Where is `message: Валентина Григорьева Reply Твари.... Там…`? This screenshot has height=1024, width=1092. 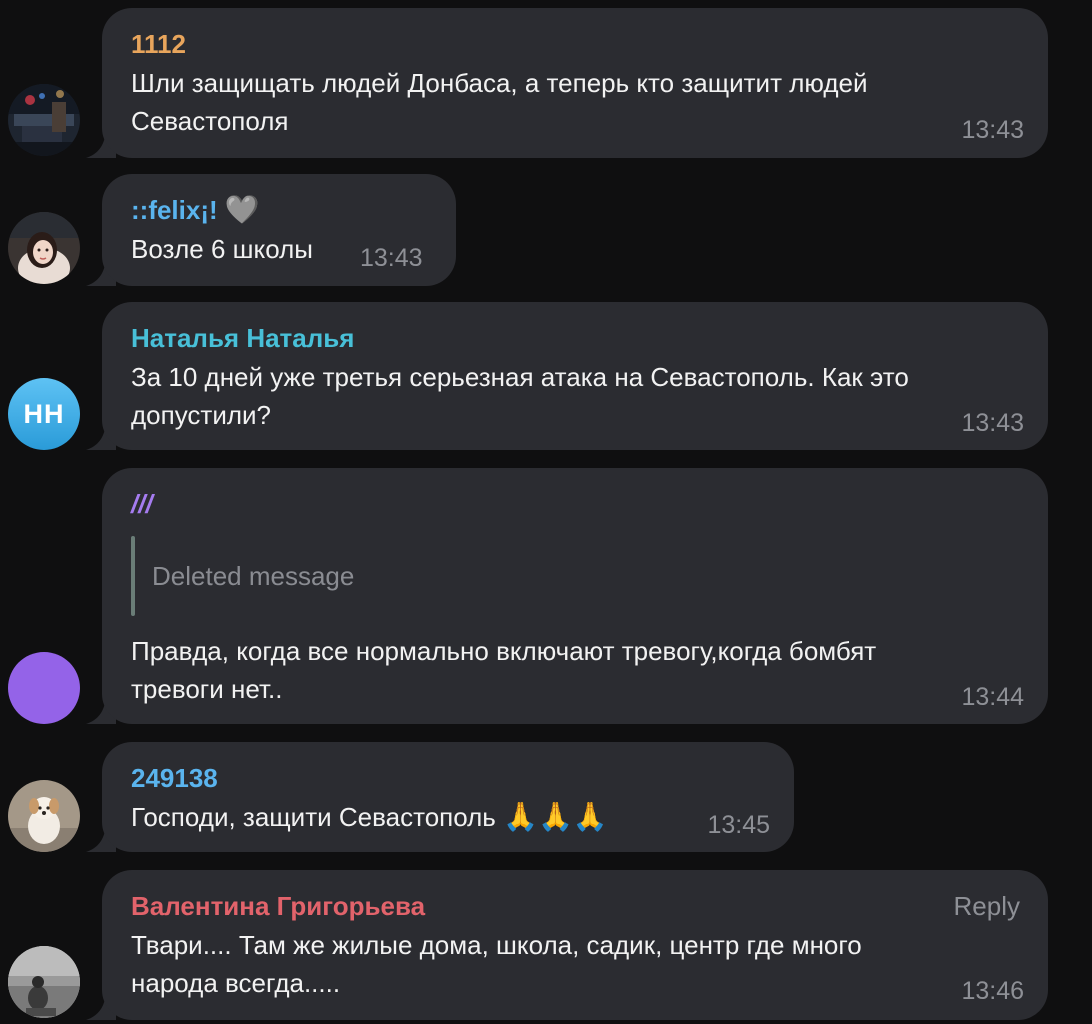
message: Валентина Григорьева Reply Твари.... Там… is located at coordinates (546, 945).